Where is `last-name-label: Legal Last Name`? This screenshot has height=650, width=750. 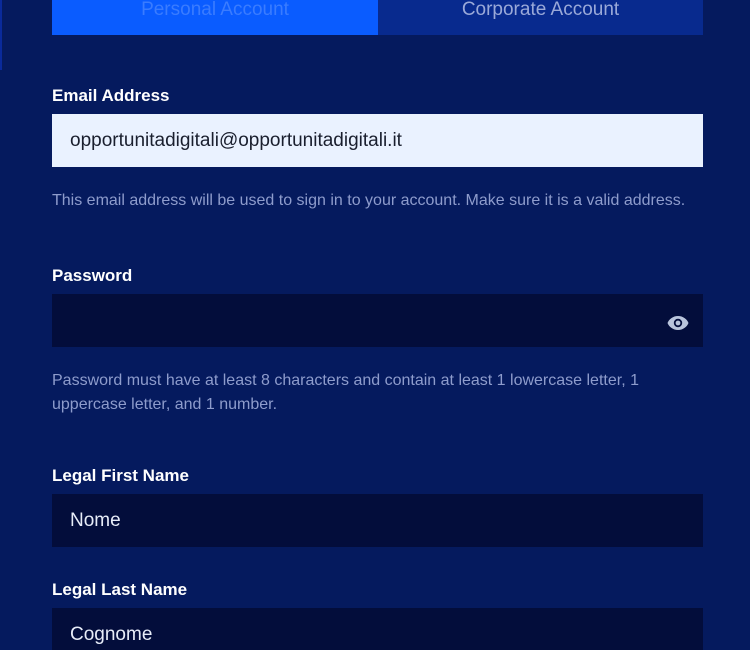
last-name-label: Legal Last Name is located at coordinates (120, 589).